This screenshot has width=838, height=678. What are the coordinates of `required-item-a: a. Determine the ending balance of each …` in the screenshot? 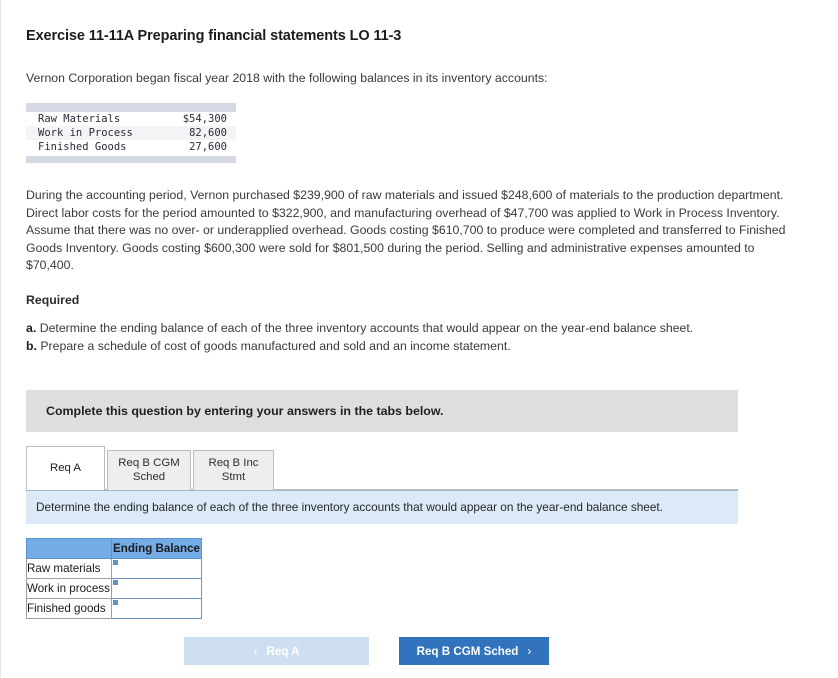 It's located at (420, 329).